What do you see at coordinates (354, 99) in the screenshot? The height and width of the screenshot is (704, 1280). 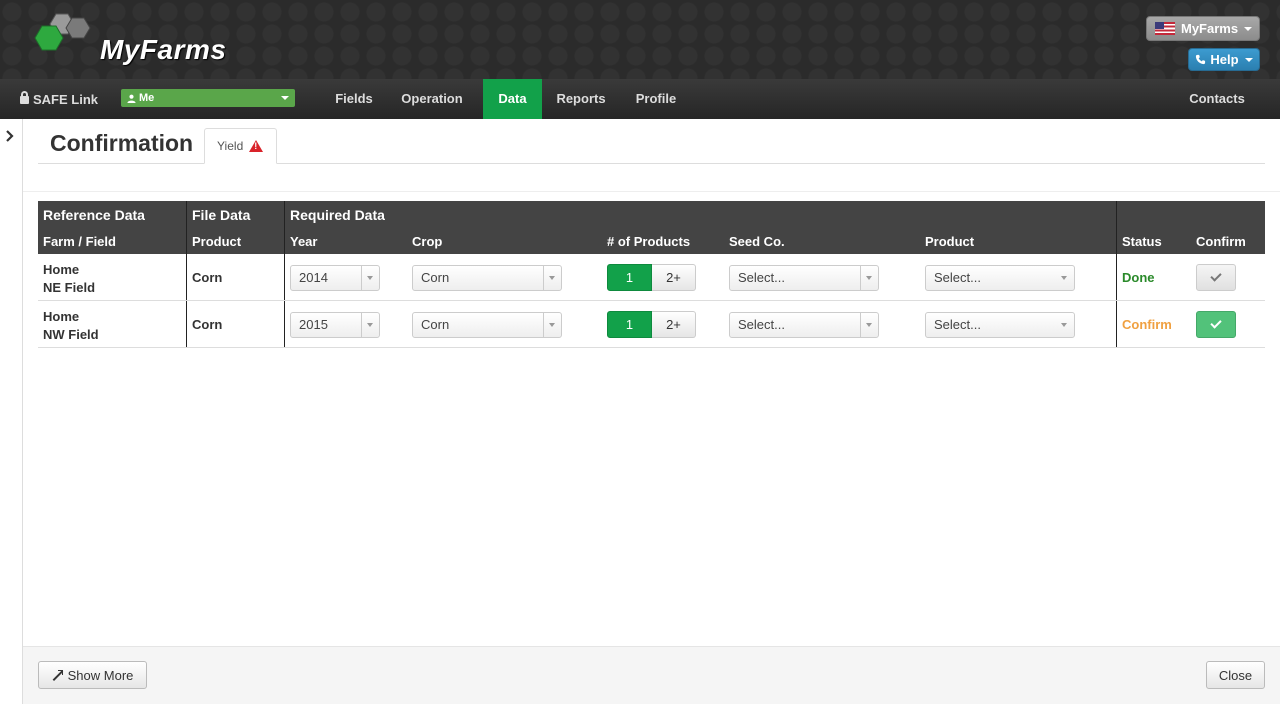 I see `nav-fields: Fields` at bounding box center [354, 99].